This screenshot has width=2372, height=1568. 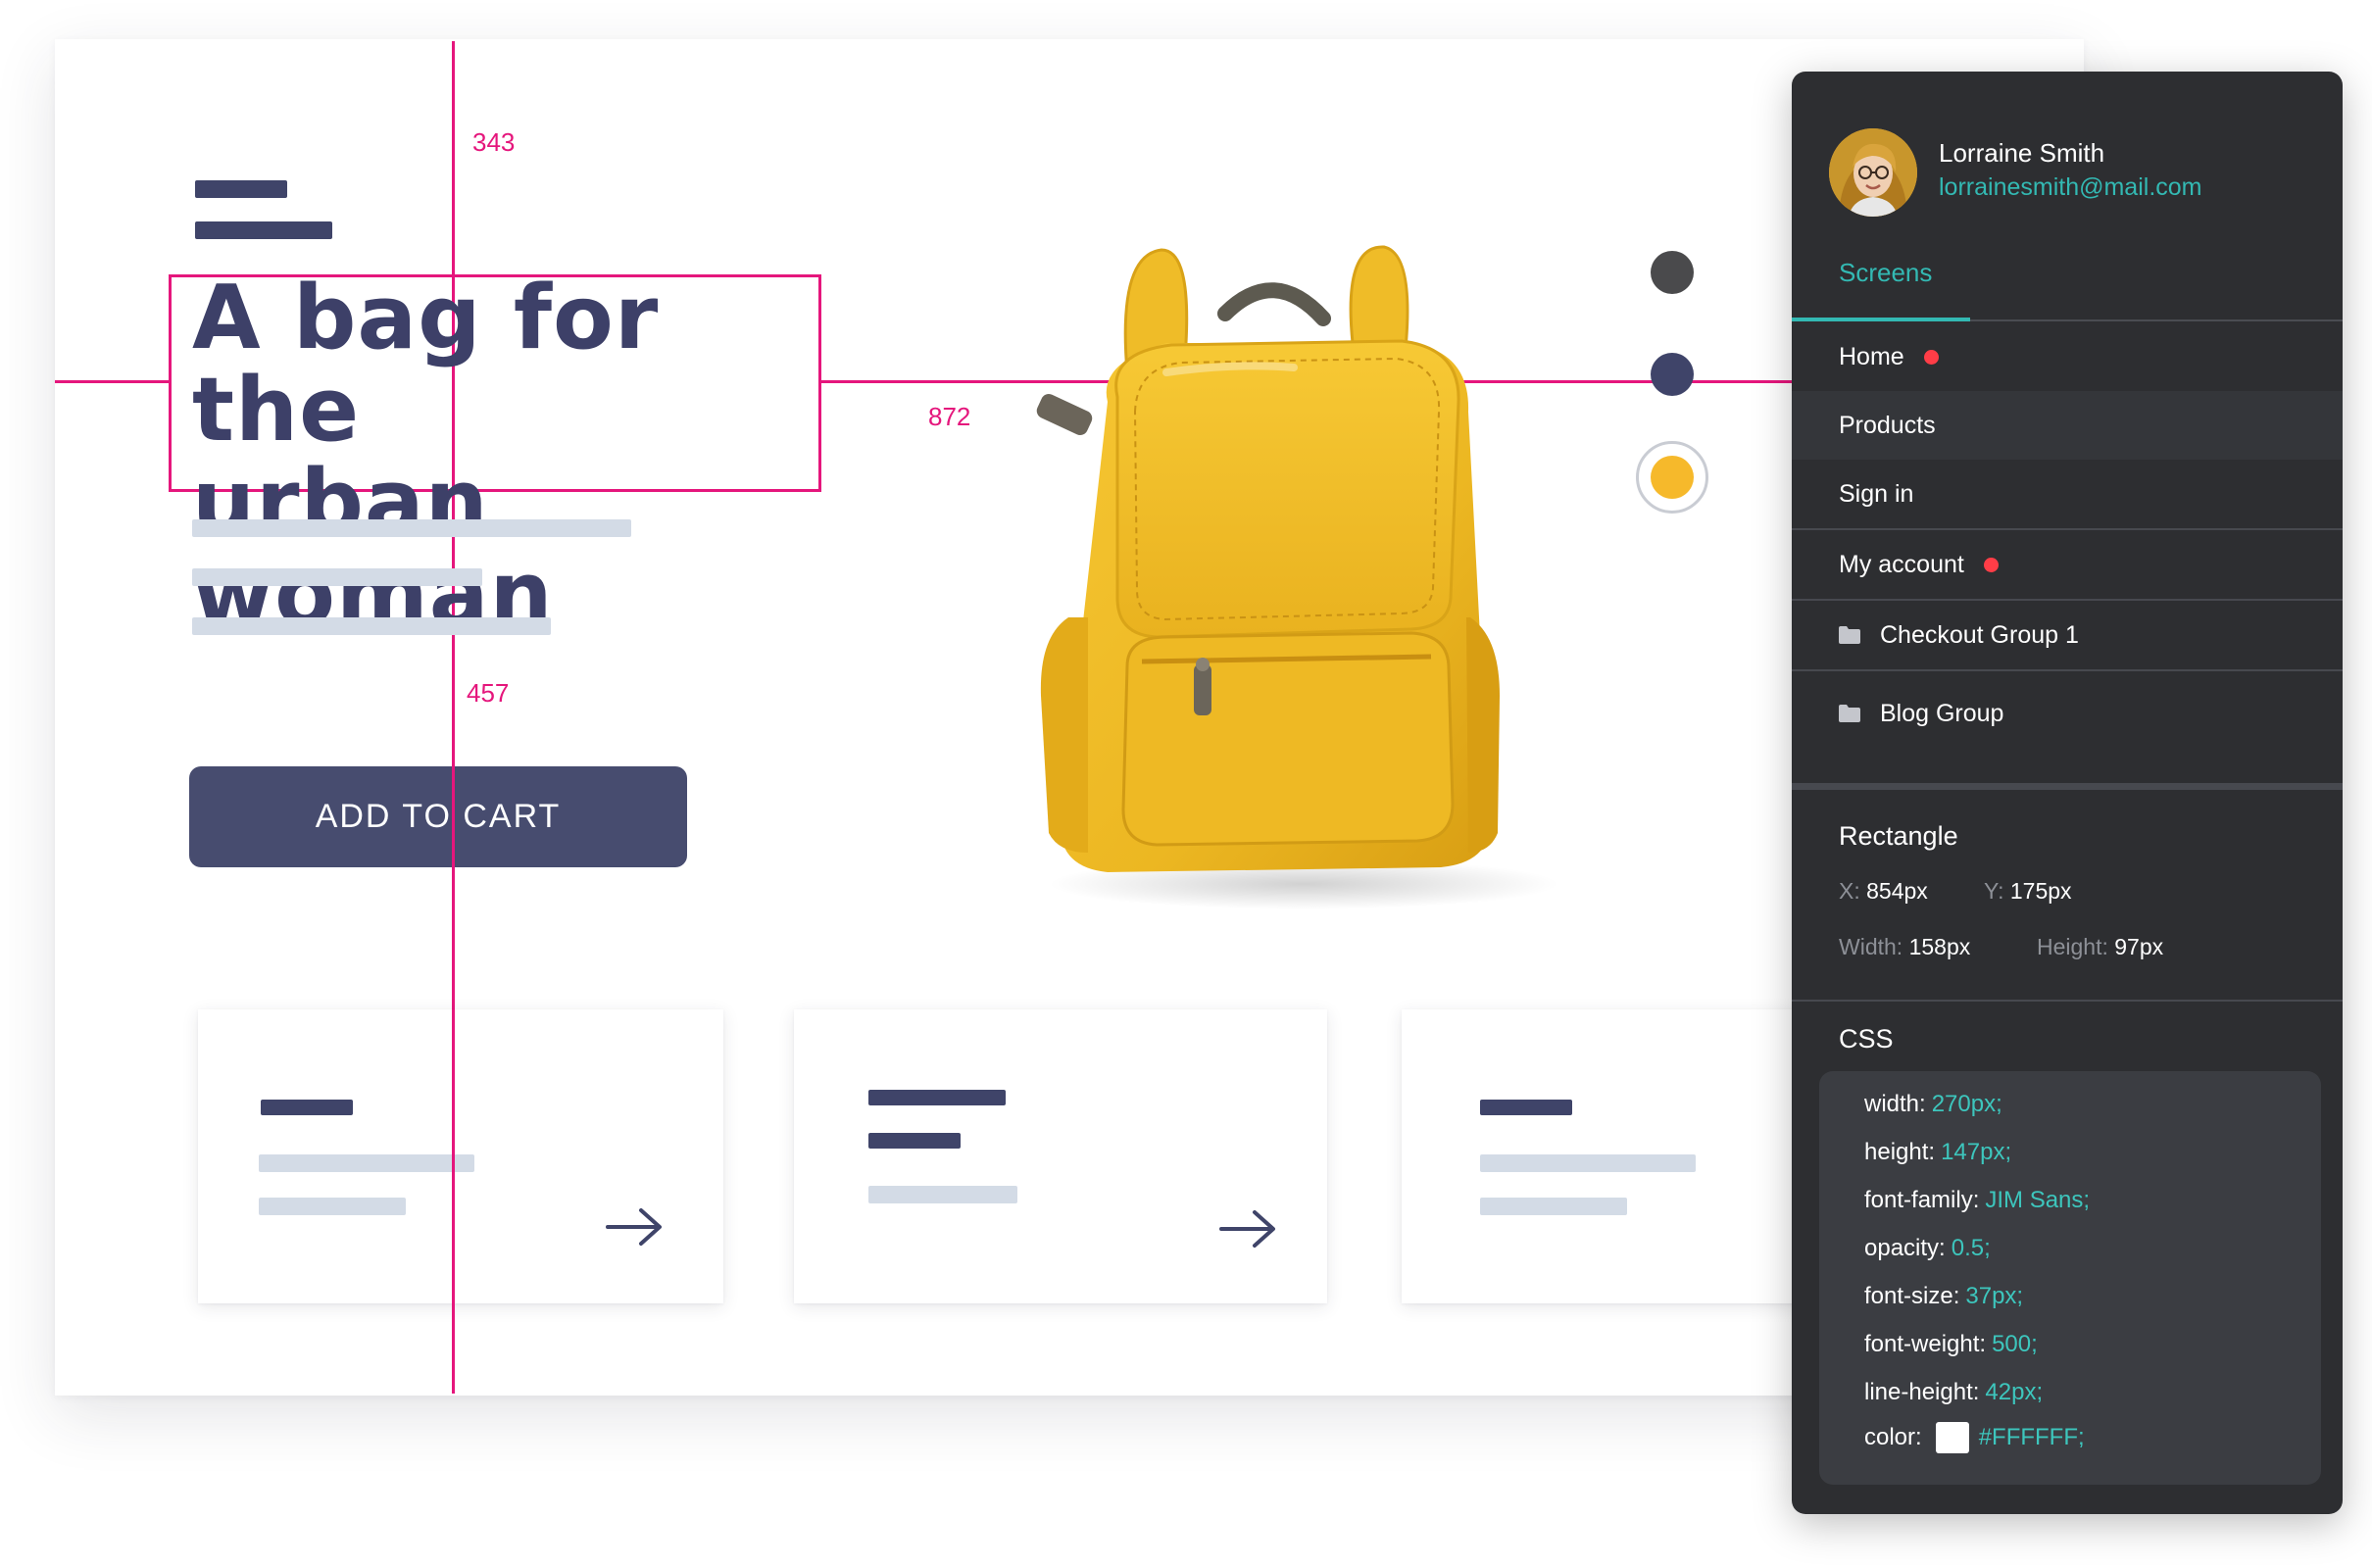 I want to click on selection-title: Rectangle, so click(x=1899, y=836).